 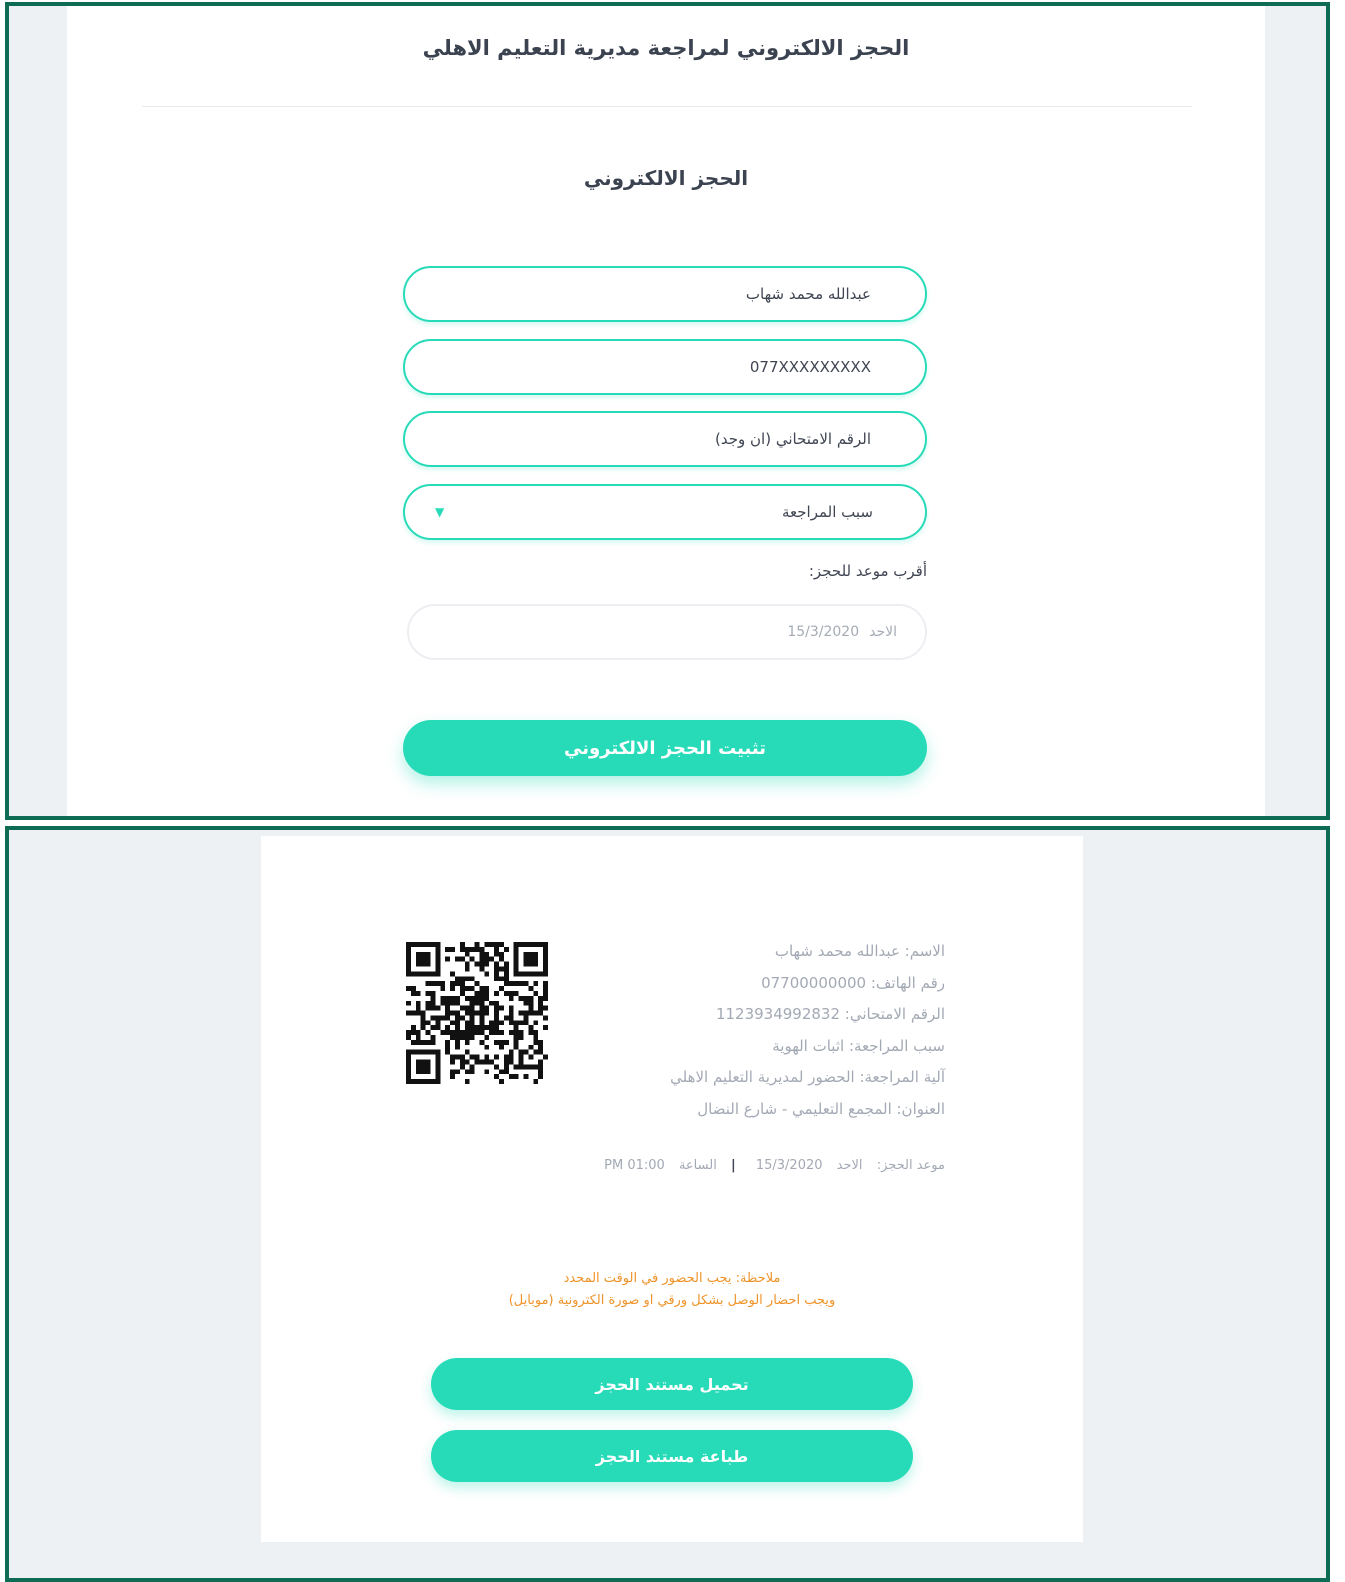 What do you see at coordinates (853, 982) in the screenshot?
I see `receipt-phone: رقم الهاتف: 07700000000` at bounding box center [853, 982].